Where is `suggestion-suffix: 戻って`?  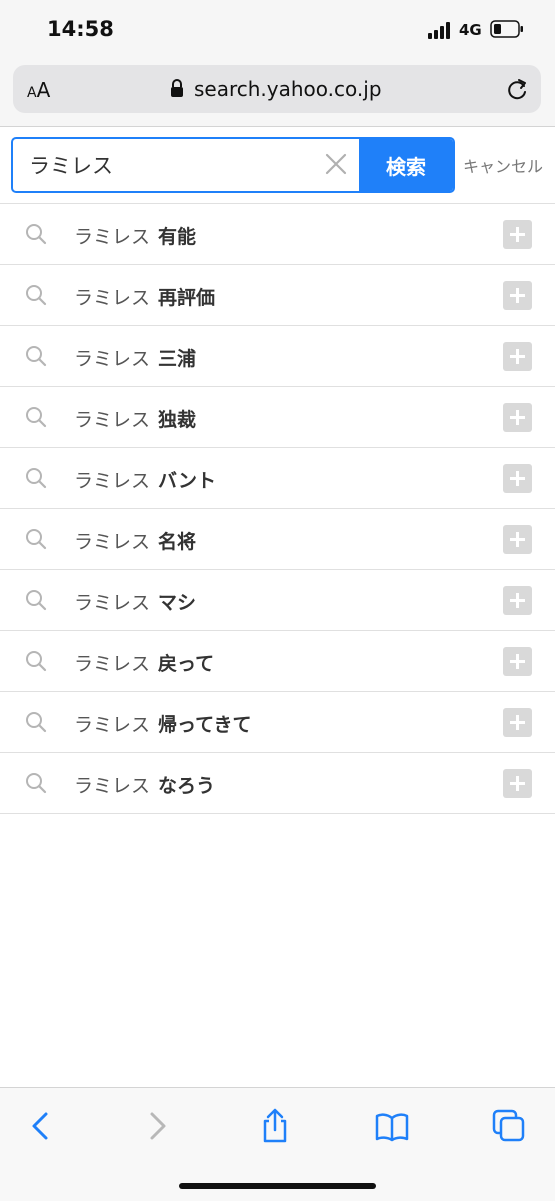 suggestion-suffix: 戻って is located at coordinates (186, 664).